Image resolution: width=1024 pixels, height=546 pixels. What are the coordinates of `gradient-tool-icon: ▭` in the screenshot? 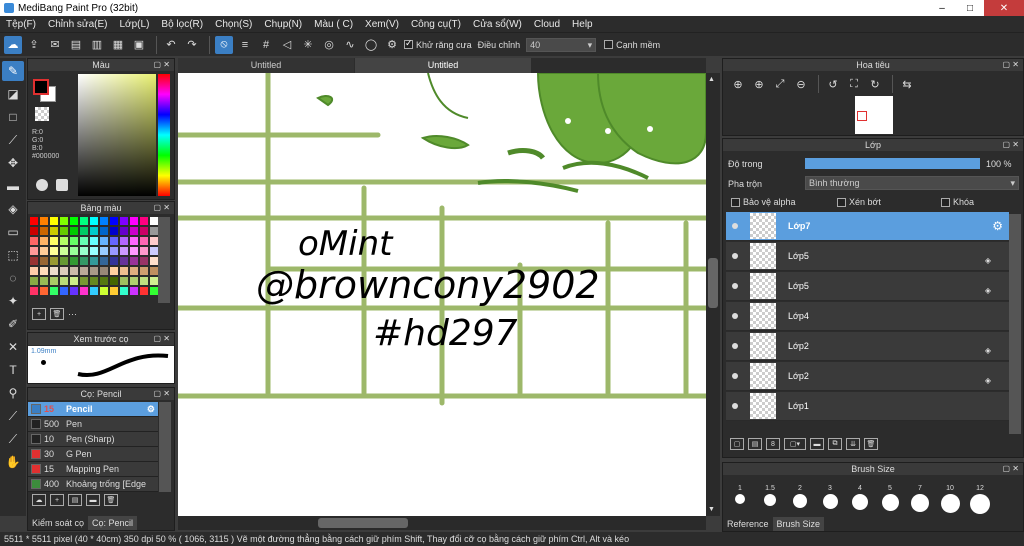 It's located at (13, 232).